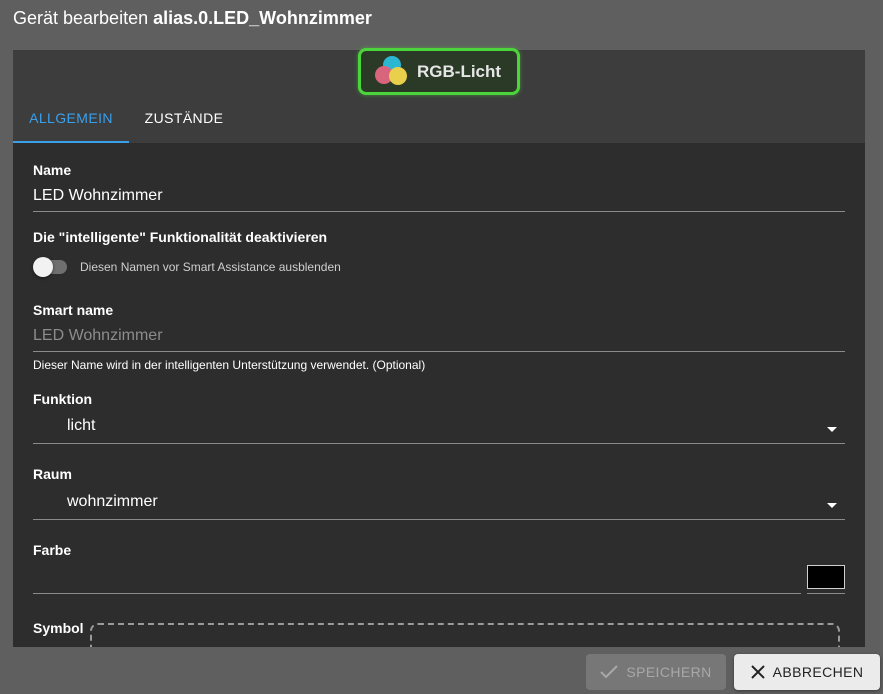 The height and width of the screenshot is (694, 883). Describe the element at coordinates (52, 550) in the screenshot. I see `color-label: Farbe` at that location.